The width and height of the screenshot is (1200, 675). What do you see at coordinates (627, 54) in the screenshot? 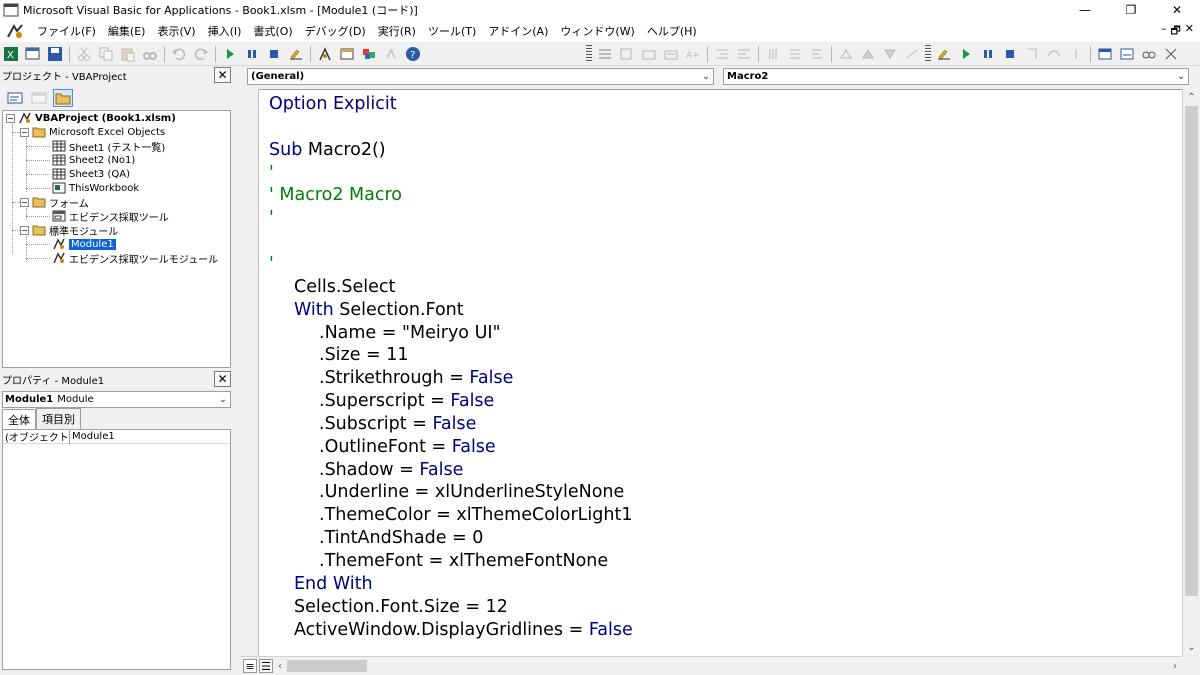
I see `list-constants-icon` at bounding box center [627, 54].